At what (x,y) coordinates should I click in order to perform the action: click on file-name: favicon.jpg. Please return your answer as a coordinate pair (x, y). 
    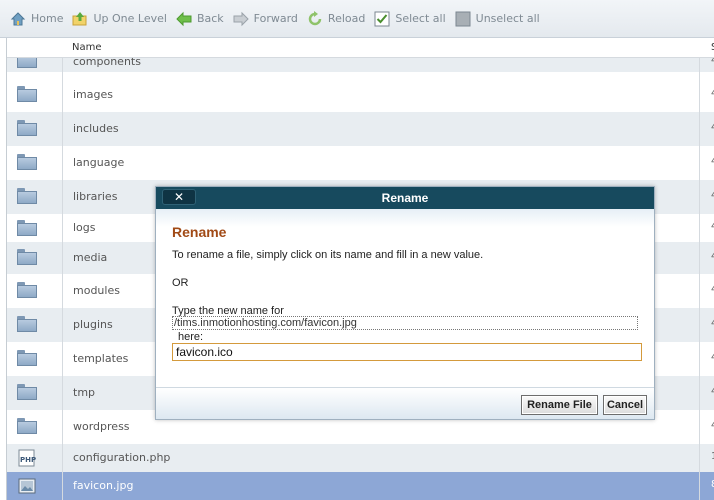
    Looking at the image, I should click on (103, 485).